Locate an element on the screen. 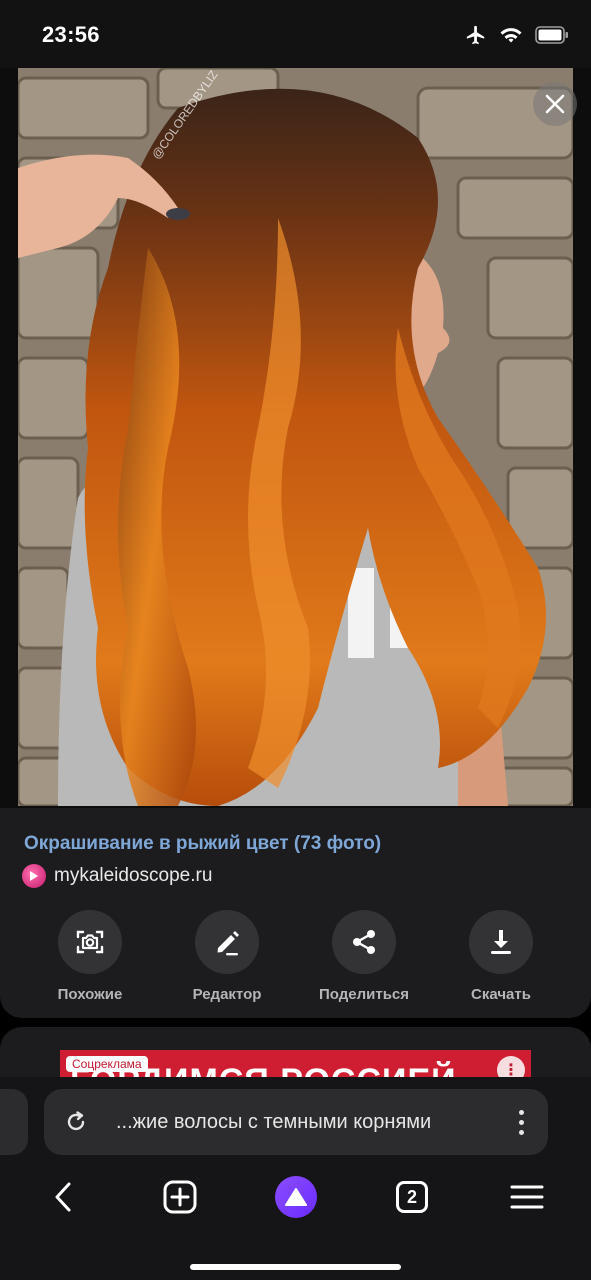  airplane-icon is located at coordinates (475, 35).